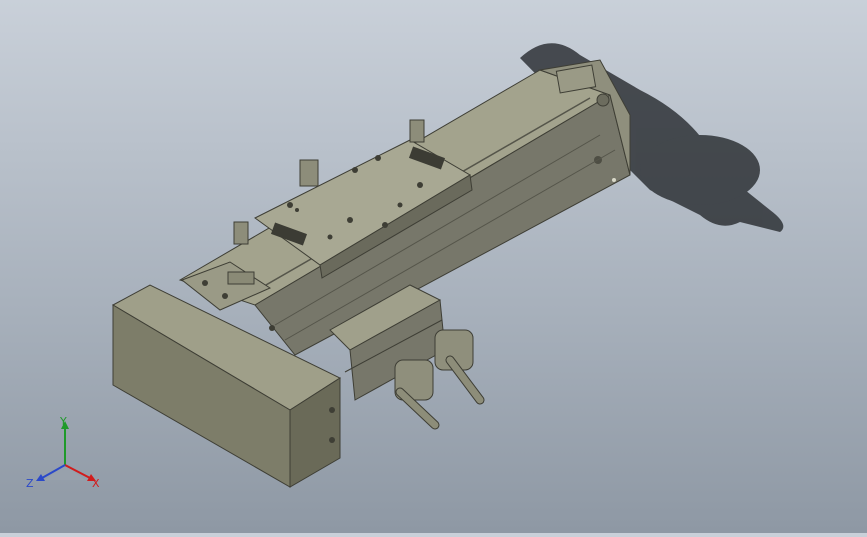 The image size is (867, 537). Describe the element at coordinates (65, 457) in the screenshot. I see `axis-triad: Y X Z` at that location.